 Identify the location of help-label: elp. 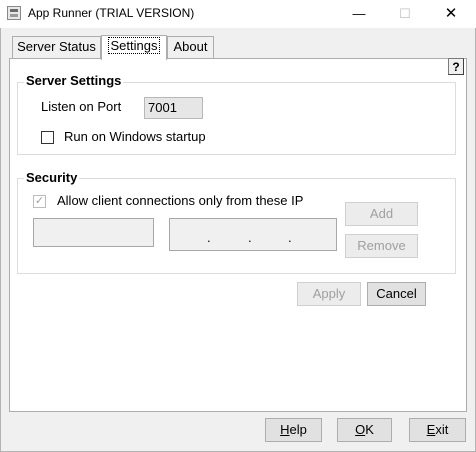
(298, 429).